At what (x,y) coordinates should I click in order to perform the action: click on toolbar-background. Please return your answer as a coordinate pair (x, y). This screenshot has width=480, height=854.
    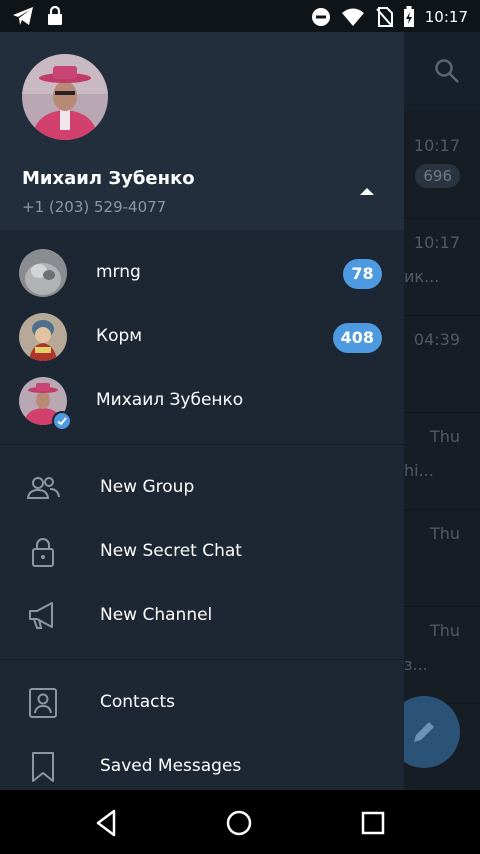
    Looking at the image, I should click on (442, 71).